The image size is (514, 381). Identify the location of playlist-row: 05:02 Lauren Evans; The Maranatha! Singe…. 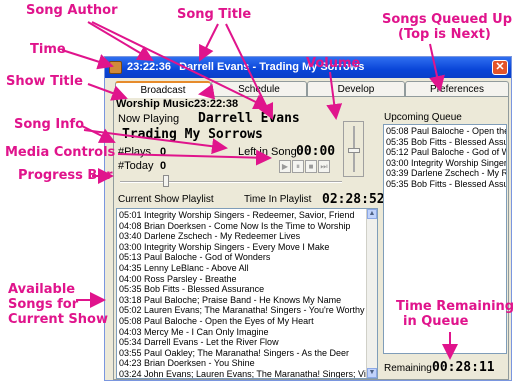
(242, 310).